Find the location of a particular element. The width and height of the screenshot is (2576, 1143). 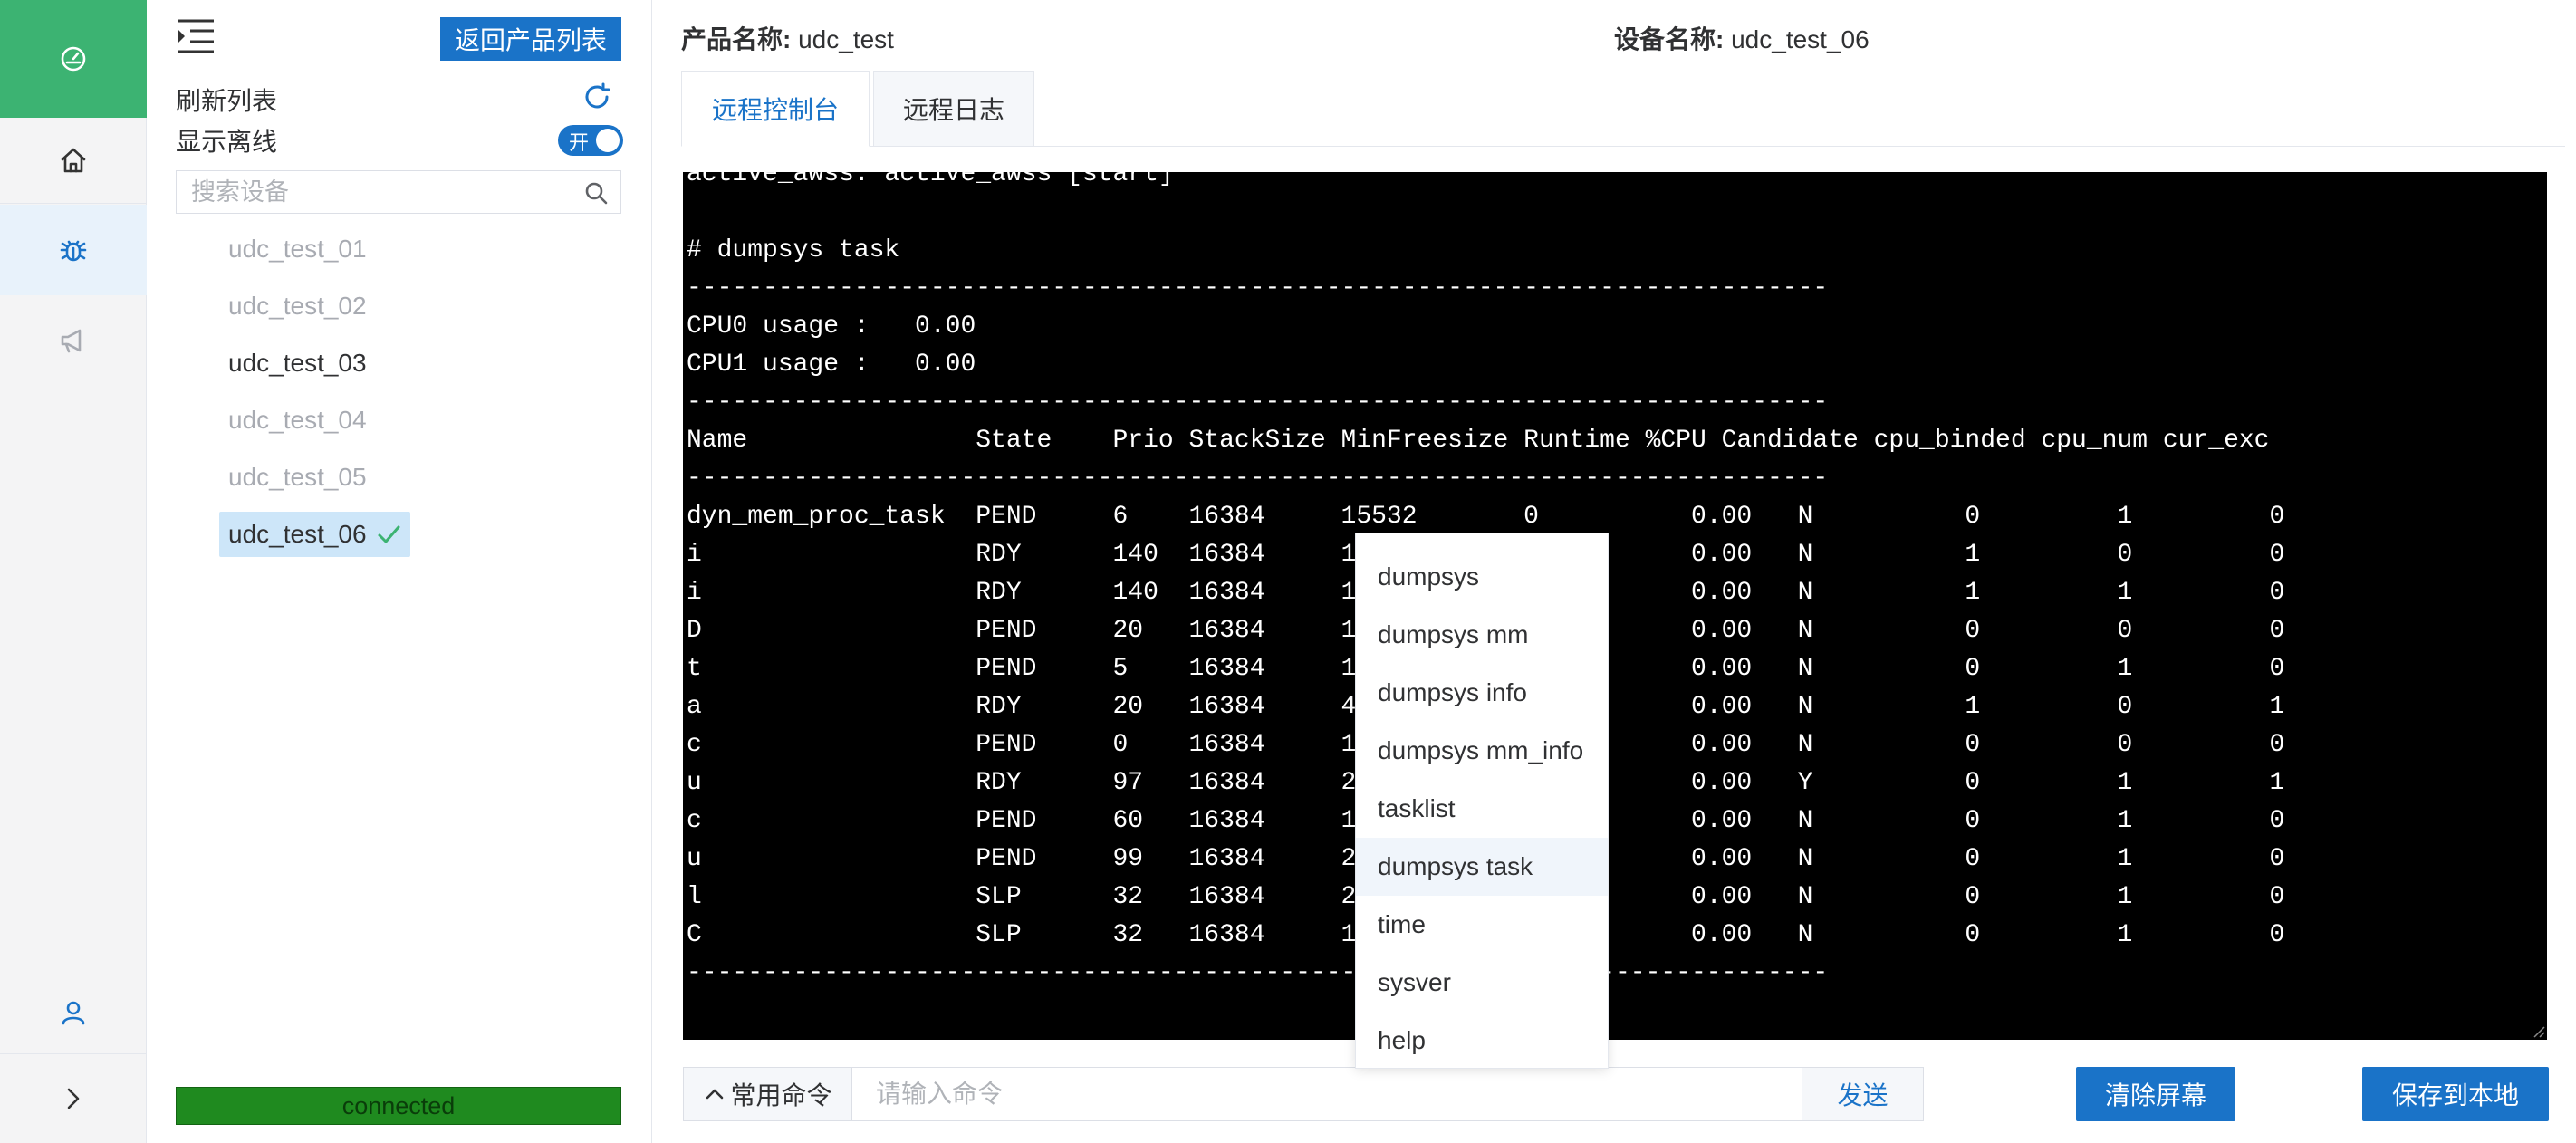

device-search-box is located at coordinates (398, 192).